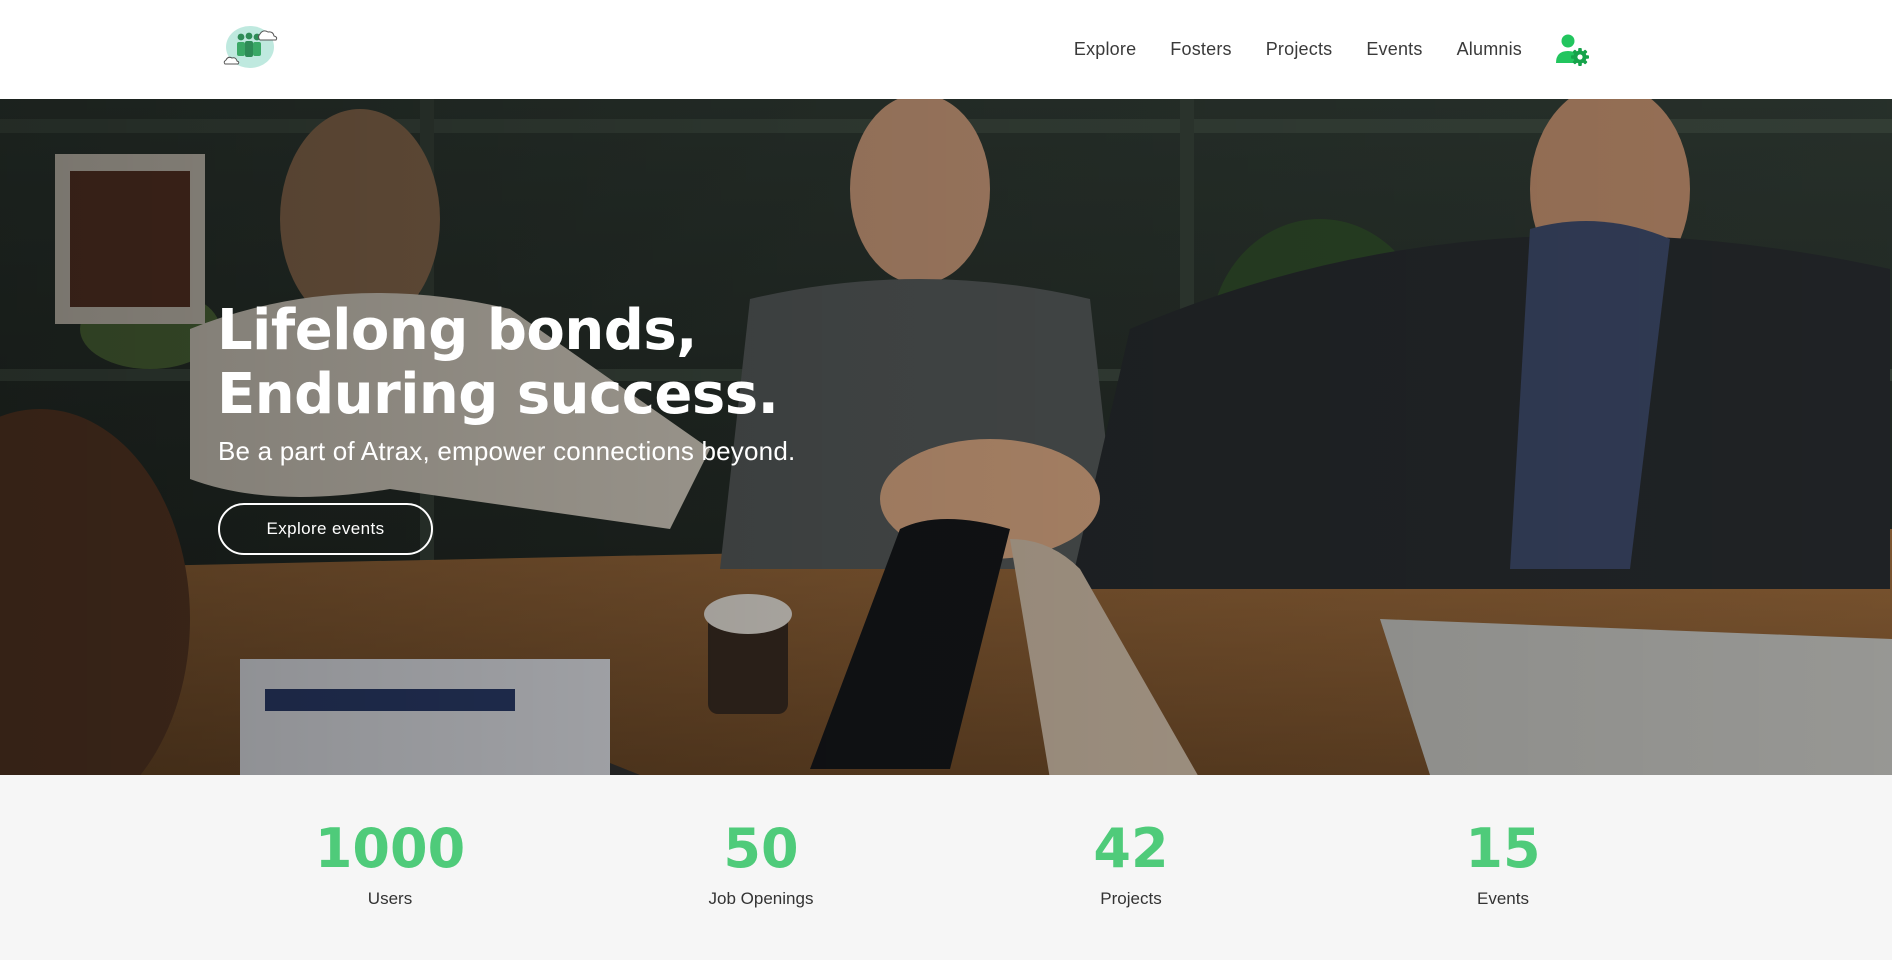 Image resolution: width=1892 pixels, height=960 pixels. Describe the element at coordinates (390, 848) in the screenshot. I see `stat-value: 1000` at that location.